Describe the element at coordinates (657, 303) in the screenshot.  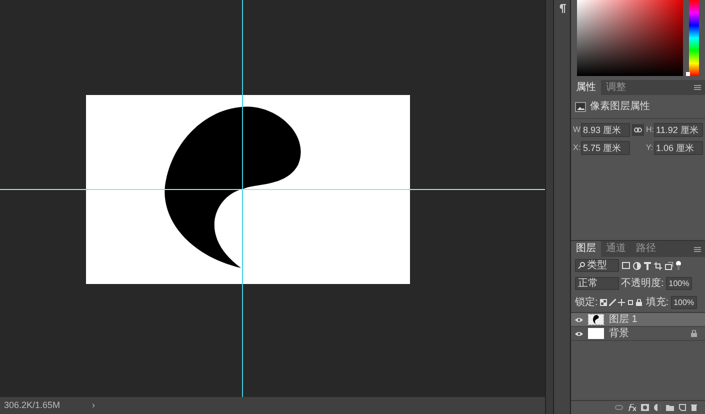
I see `fill-label: 填充:` at that location.